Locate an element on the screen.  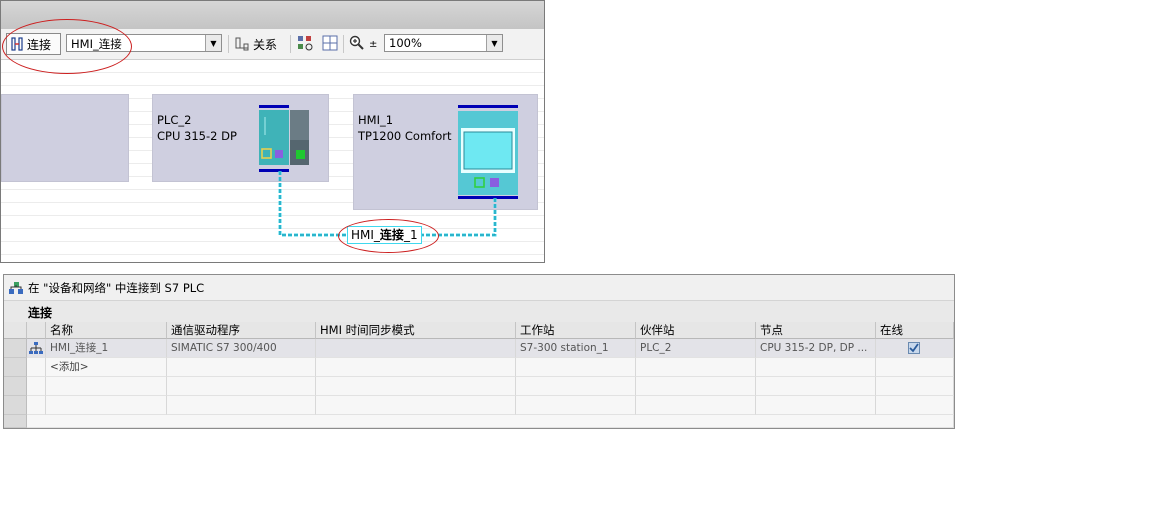
column-header-driver: 通信驱动程序 is located at coordinates (241, 330).